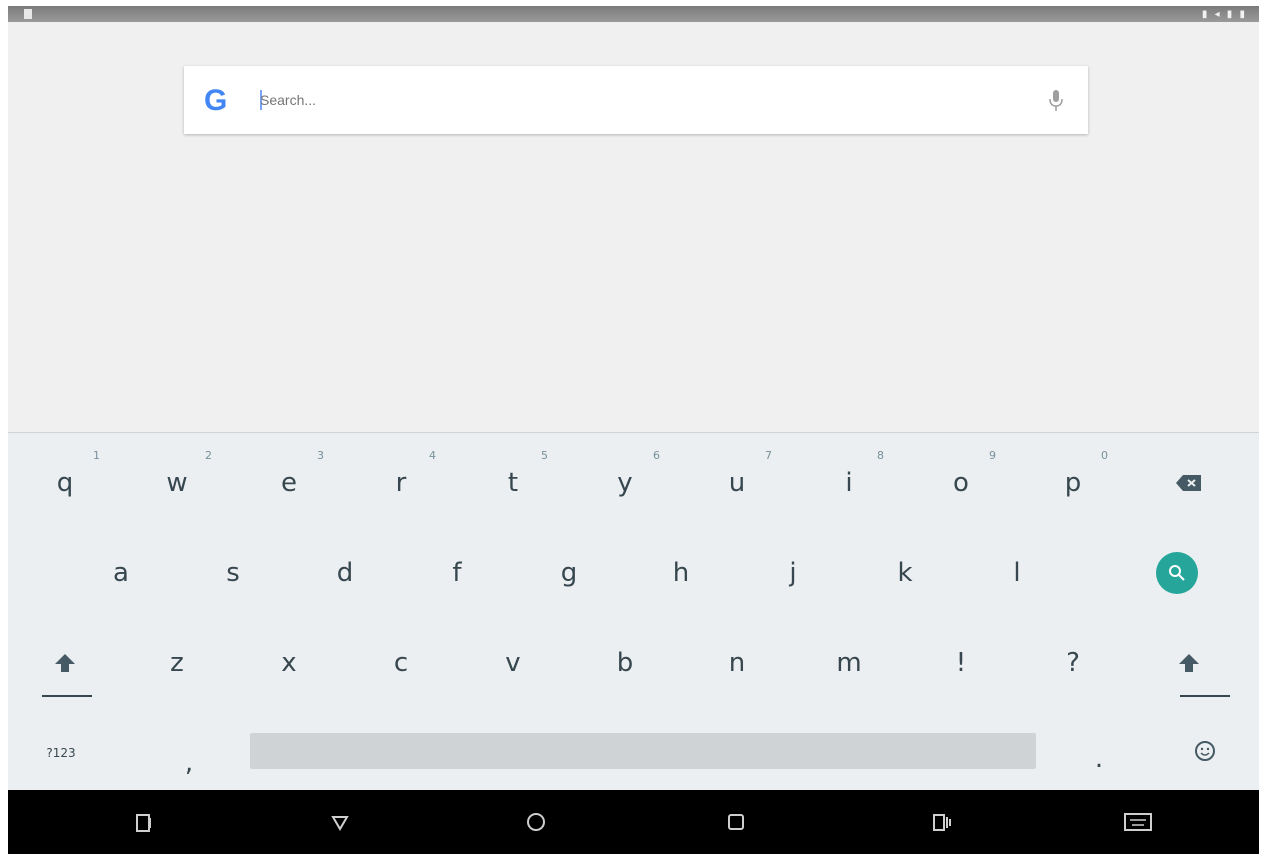 This screenshot has height=854, width=1267. I want to click on key-label: l, so click(1017, 573).